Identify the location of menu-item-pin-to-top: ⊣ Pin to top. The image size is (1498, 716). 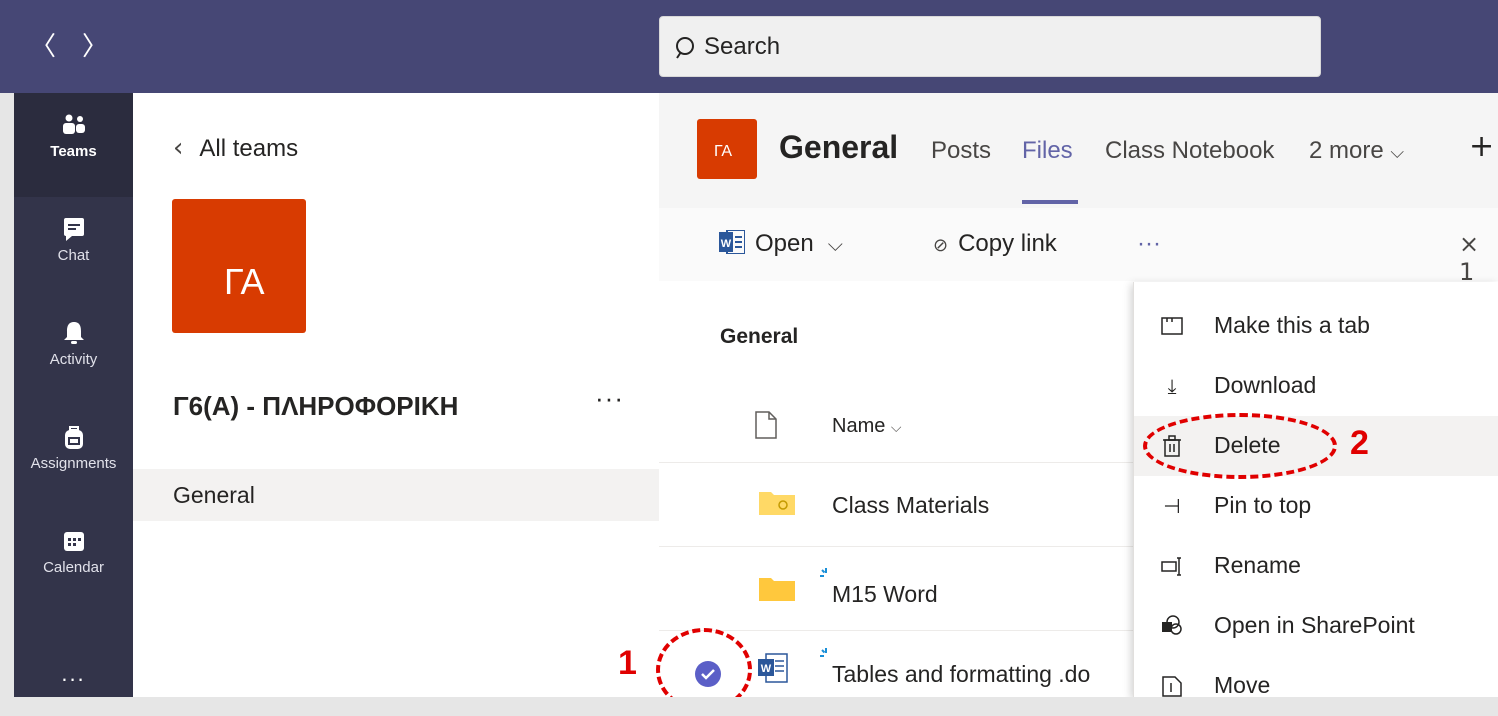
(1316, 506).